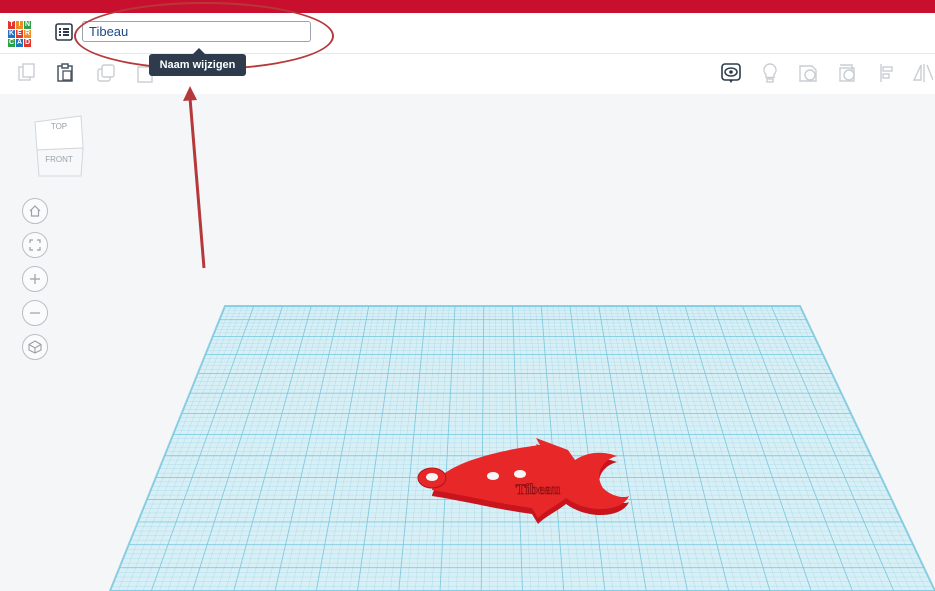  Describe the element at coordinates (11, 25) in the screenshot. I see `logo-letter: T` at that location.